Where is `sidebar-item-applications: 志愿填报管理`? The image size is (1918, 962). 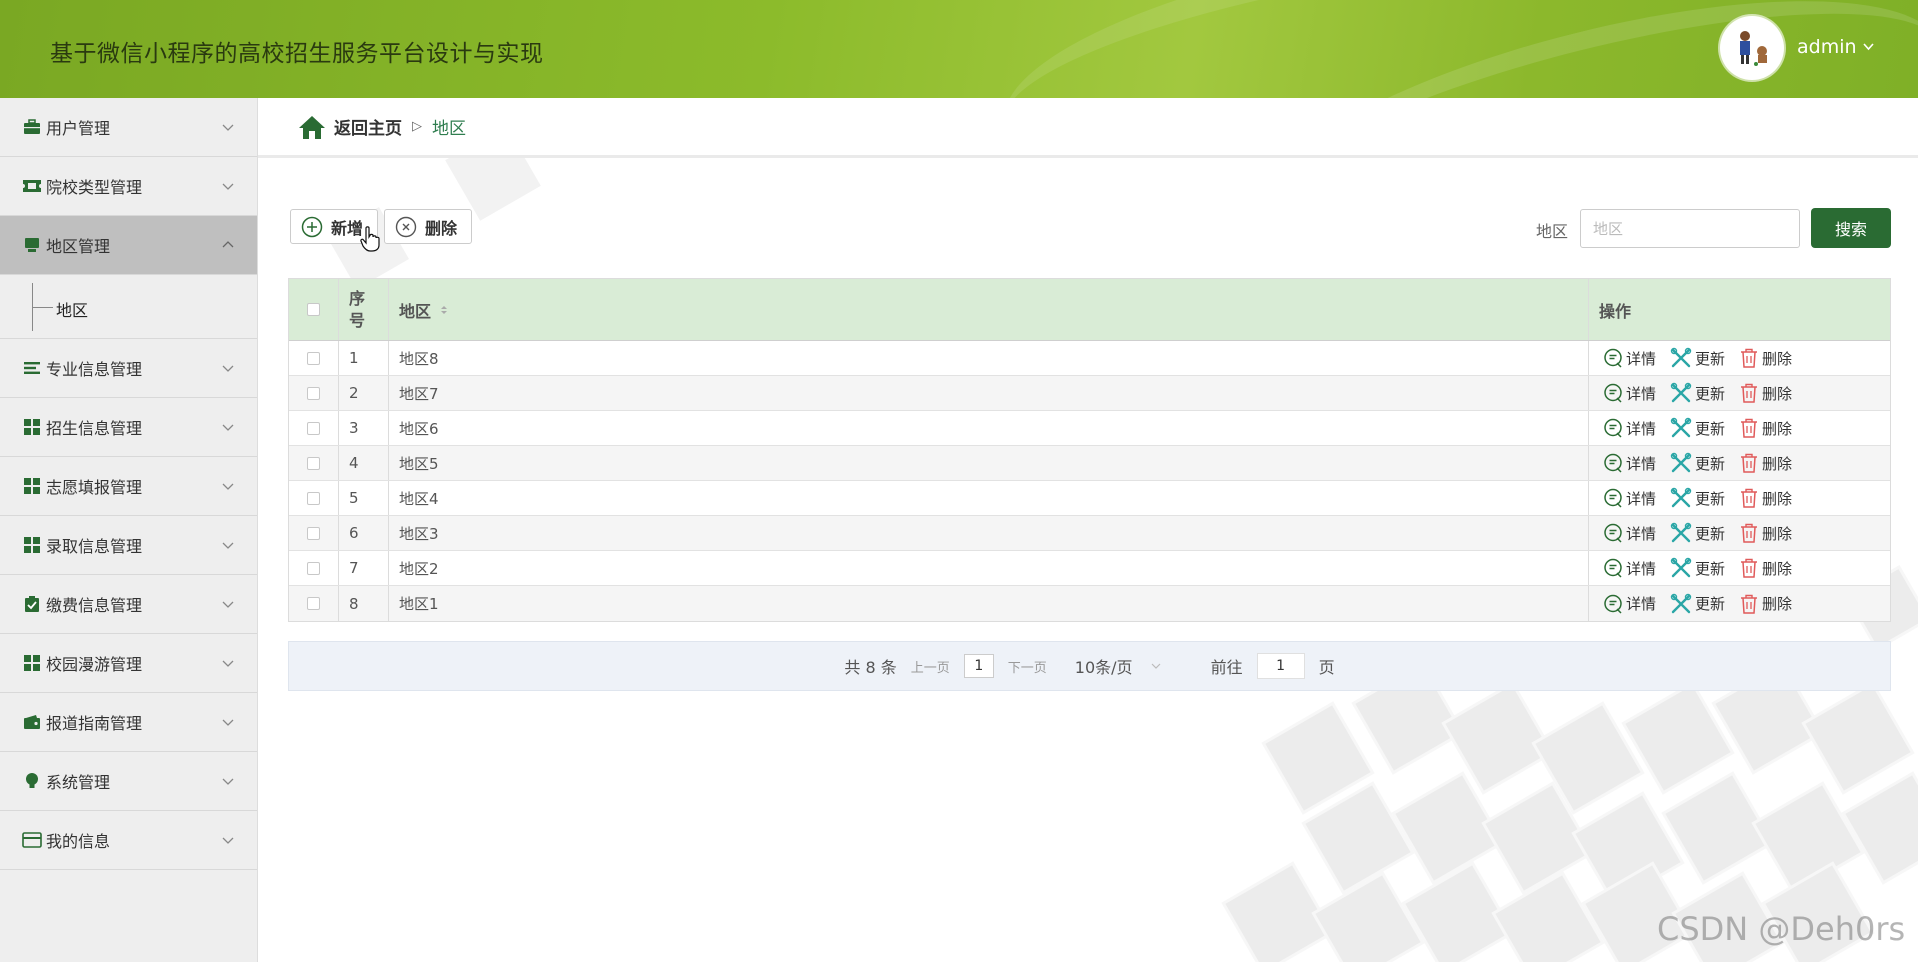
sidebar-item-applications: 志愿填报管理 is located at coordinates (128, 486).